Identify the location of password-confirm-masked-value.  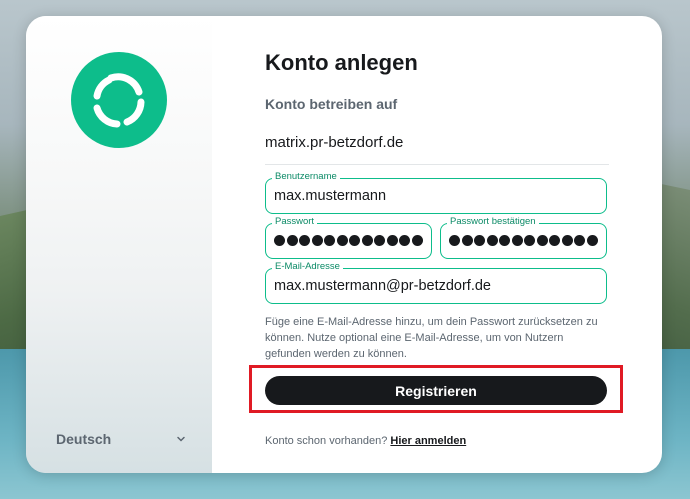
(523, 240).